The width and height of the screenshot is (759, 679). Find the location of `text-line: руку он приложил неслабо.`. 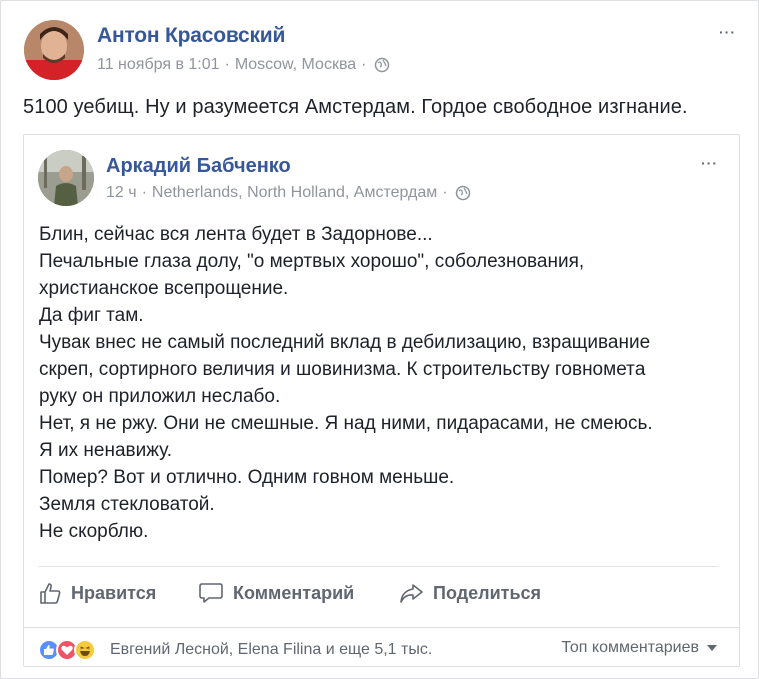

text-line: руку он приложил неслабо. is located at coordinates (160, 396).